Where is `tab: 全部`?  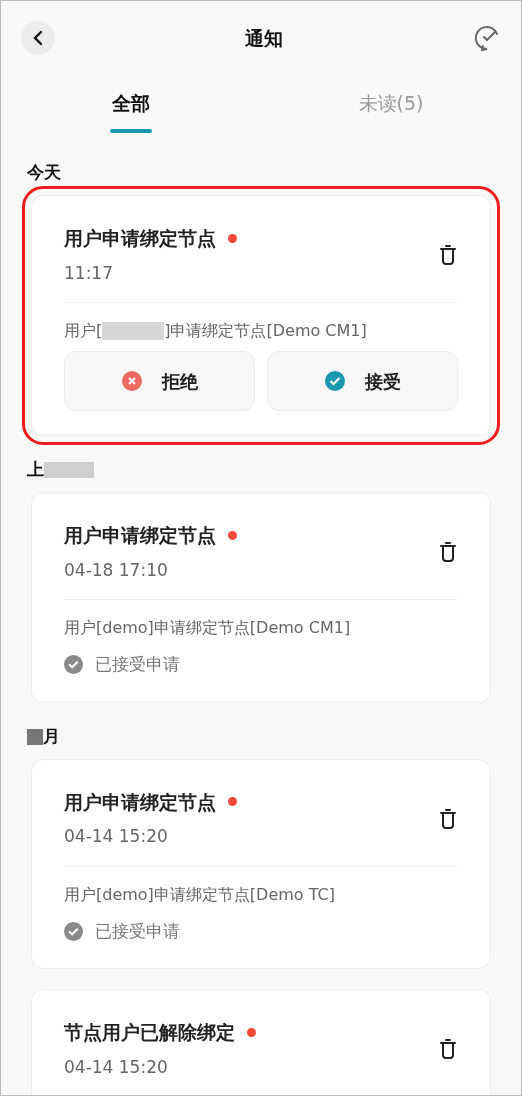
tab: 全部 is located at coordinates (131, 111).